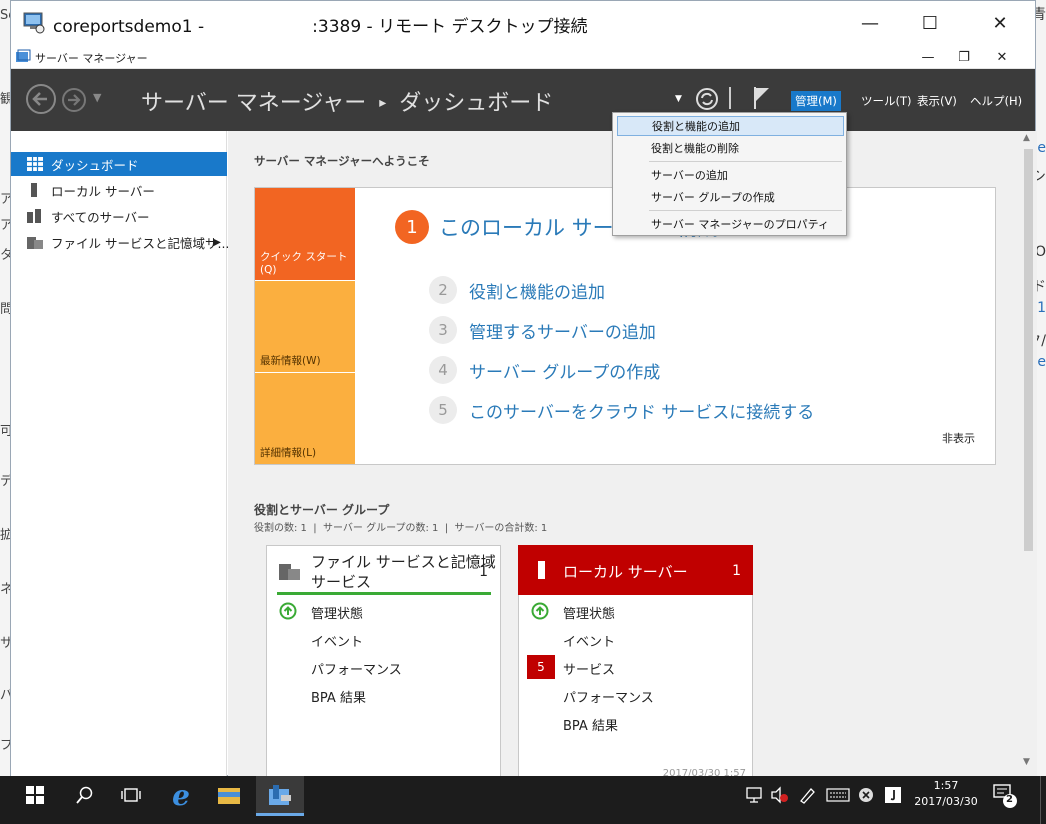 This screenshot has width=1046, height=824. Describe the element at coordinates (678, 99) in the screenshot. I see `refresh-dropdown-icon: ▼` at that location.